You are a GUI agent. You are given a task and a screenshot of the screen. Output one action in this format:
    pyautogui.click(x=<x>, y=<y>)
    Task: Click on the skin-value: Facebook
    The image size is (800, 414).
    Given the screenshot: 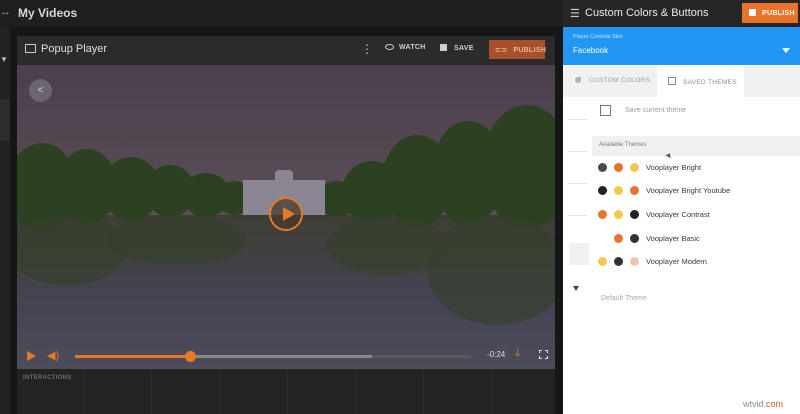 What is the action you would take?
    pyautogui.click(x=591, y=50)
    